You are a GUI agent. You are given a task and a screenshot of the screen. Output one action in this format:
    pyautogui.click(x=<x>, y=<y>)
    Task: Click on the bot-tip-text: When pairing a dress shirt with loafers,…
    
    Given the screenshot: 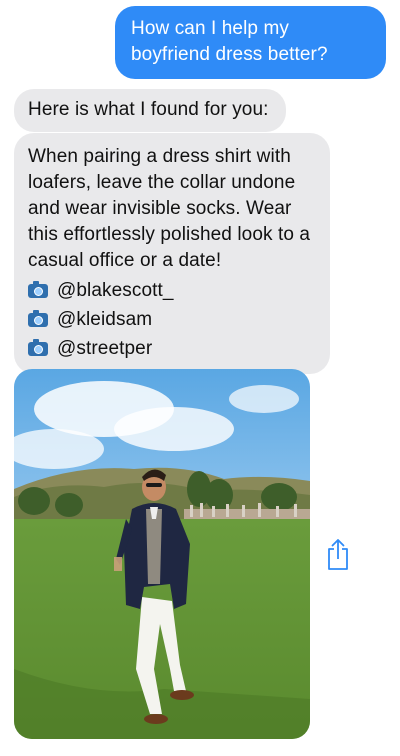 What is the action you would take?
    pyautogui.click(x=169, y=208)
    